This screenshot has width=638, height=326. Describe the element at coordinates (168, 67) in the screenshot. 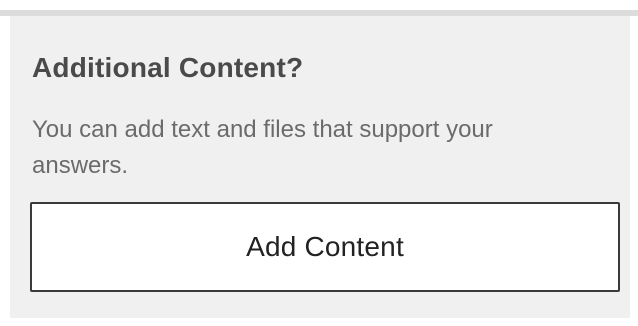

I see `section-title: Additional Content?` at that location.